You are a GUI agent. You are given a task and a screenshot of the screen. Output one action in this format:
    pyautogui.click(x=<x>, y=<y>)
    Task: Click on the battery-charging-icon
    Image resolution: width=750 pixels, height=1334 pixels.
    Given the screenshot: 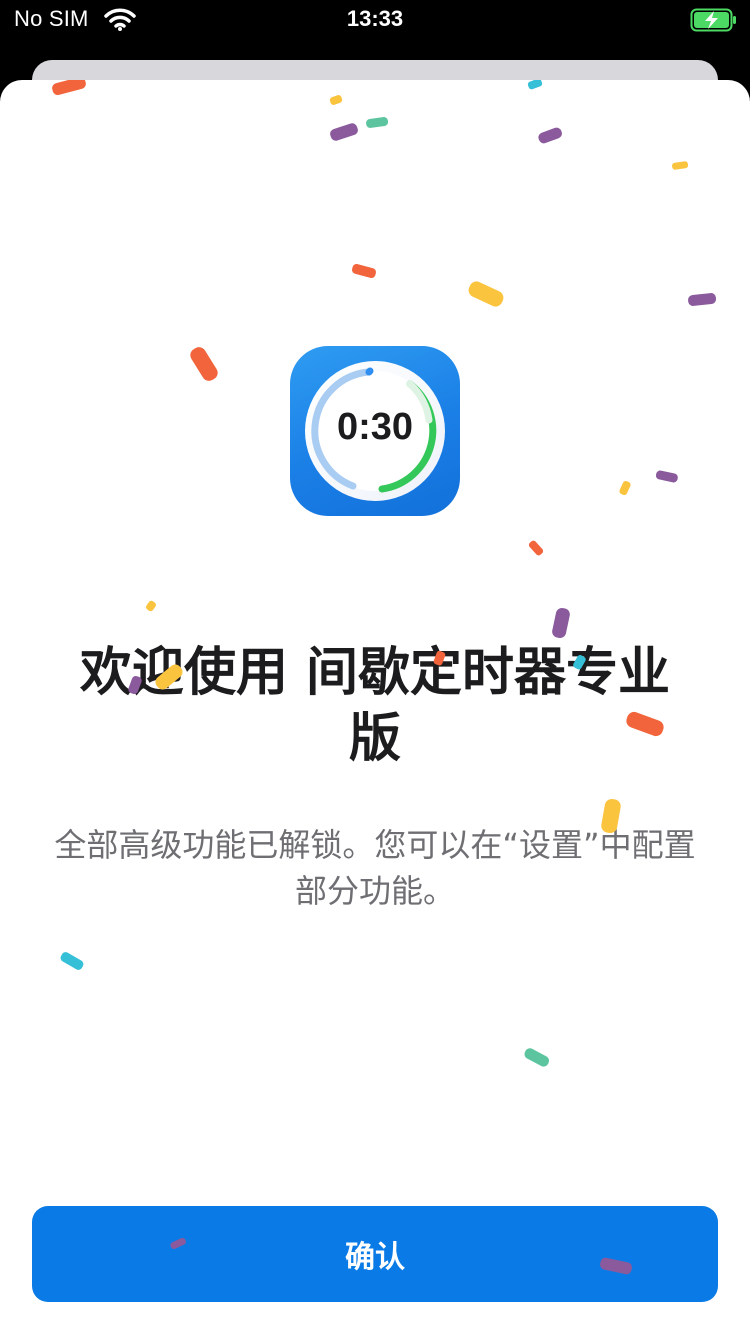 What is the action you would take?
    pyautogui.click(x=713, y=20)
    